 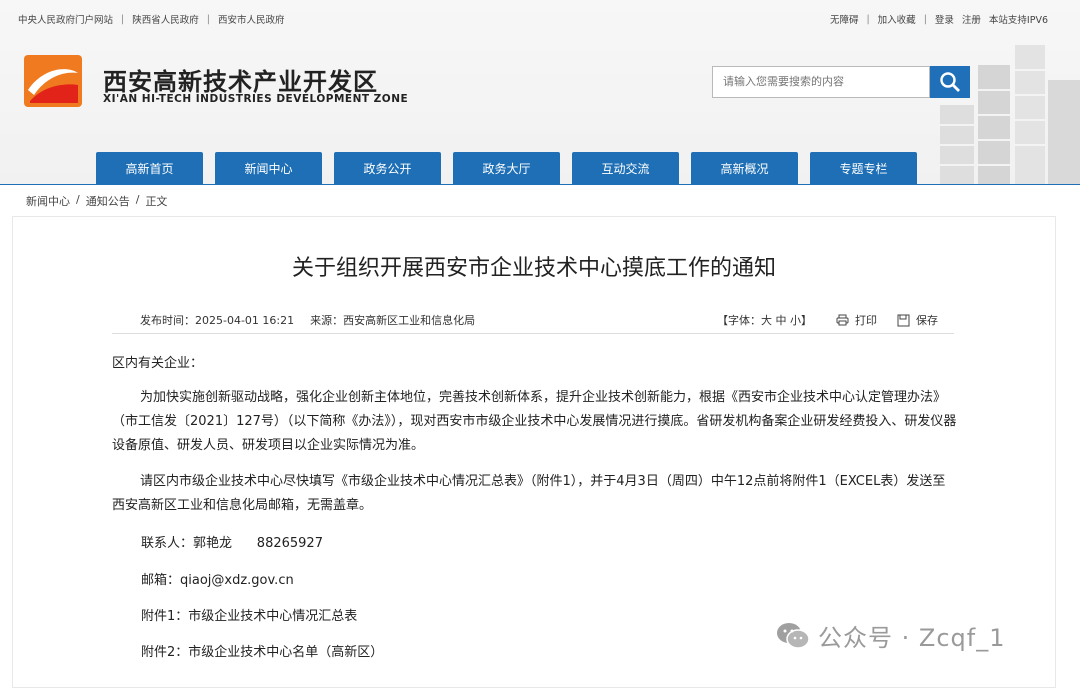 I want to click on register-link: 注册, so click(x=971, y=19).